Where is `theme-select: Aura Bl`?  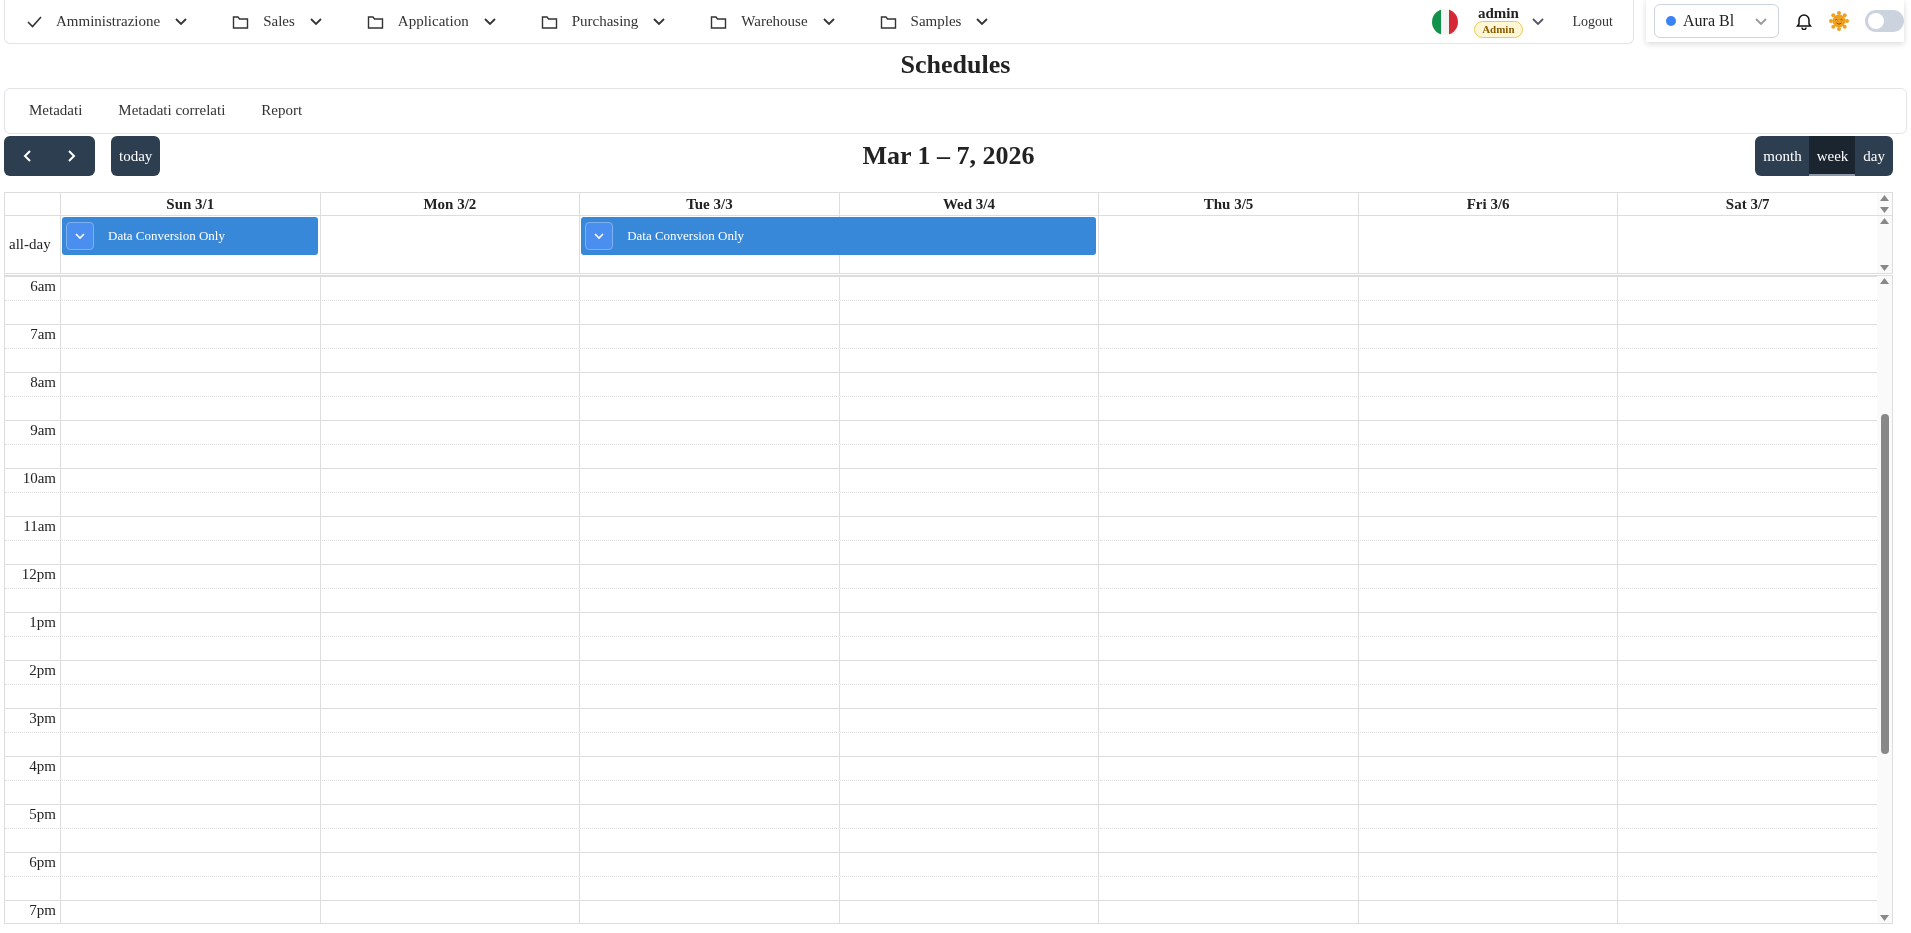
theme-select: Aura Bl is located at coordinates (1716, 21).